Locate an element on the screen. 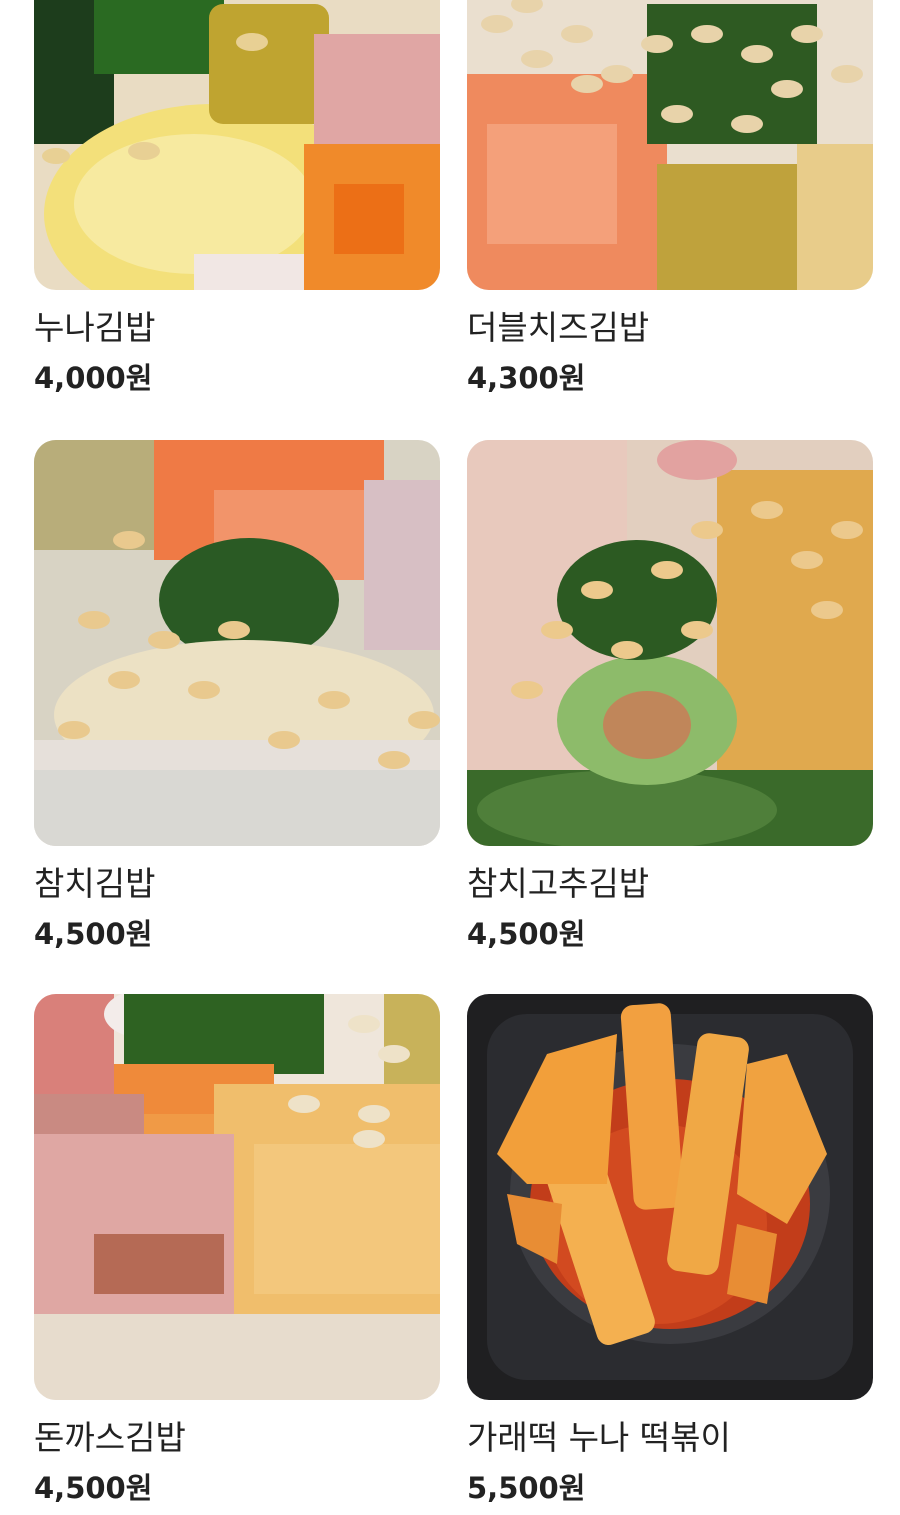 The height and width of the screenshot is (1515, 900). menu-item-name: 가래떡 누나 떡볶이 is located at coordinates (599, 1437).